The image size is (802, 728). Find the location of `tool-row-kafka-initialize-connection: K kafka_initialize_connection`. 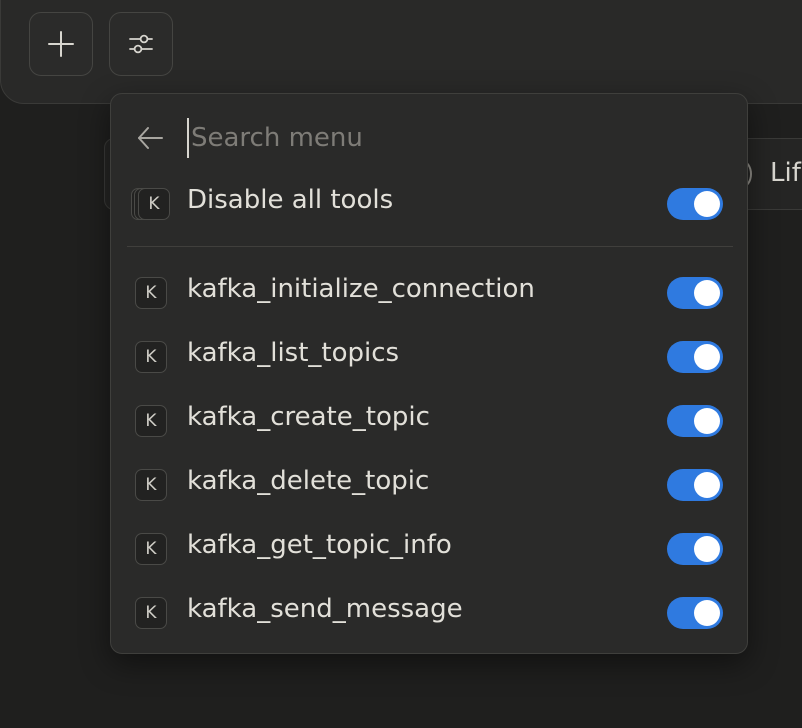

tool-row-kafka-initialize-connection: K kafka_initialize_connection is located at coordinates (429, 292).